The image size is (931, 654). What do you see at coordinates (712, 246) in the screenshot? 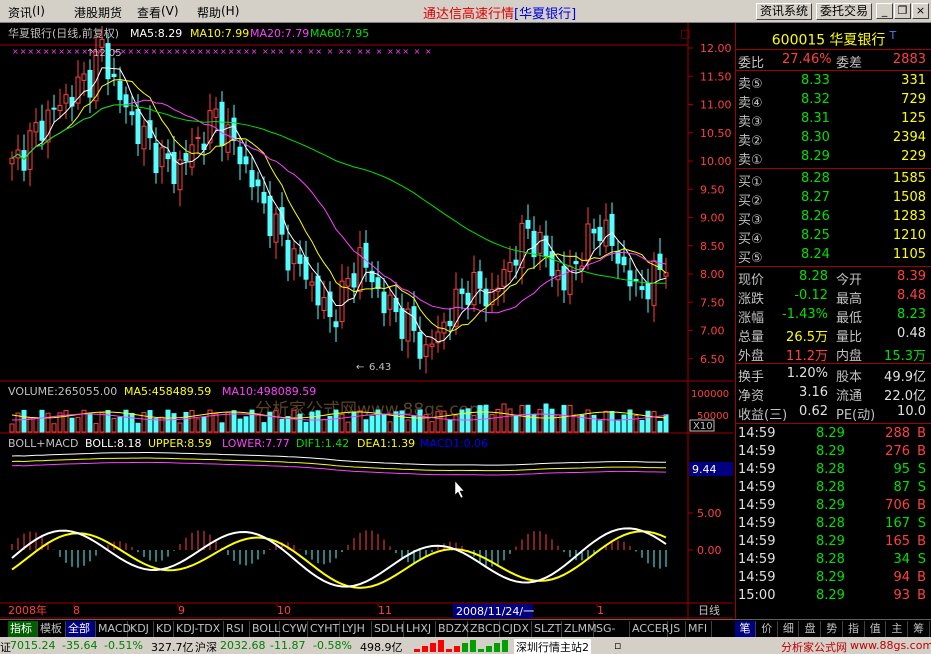
I see `price-tick-label: 8.50` at bounding box center [712, 246].